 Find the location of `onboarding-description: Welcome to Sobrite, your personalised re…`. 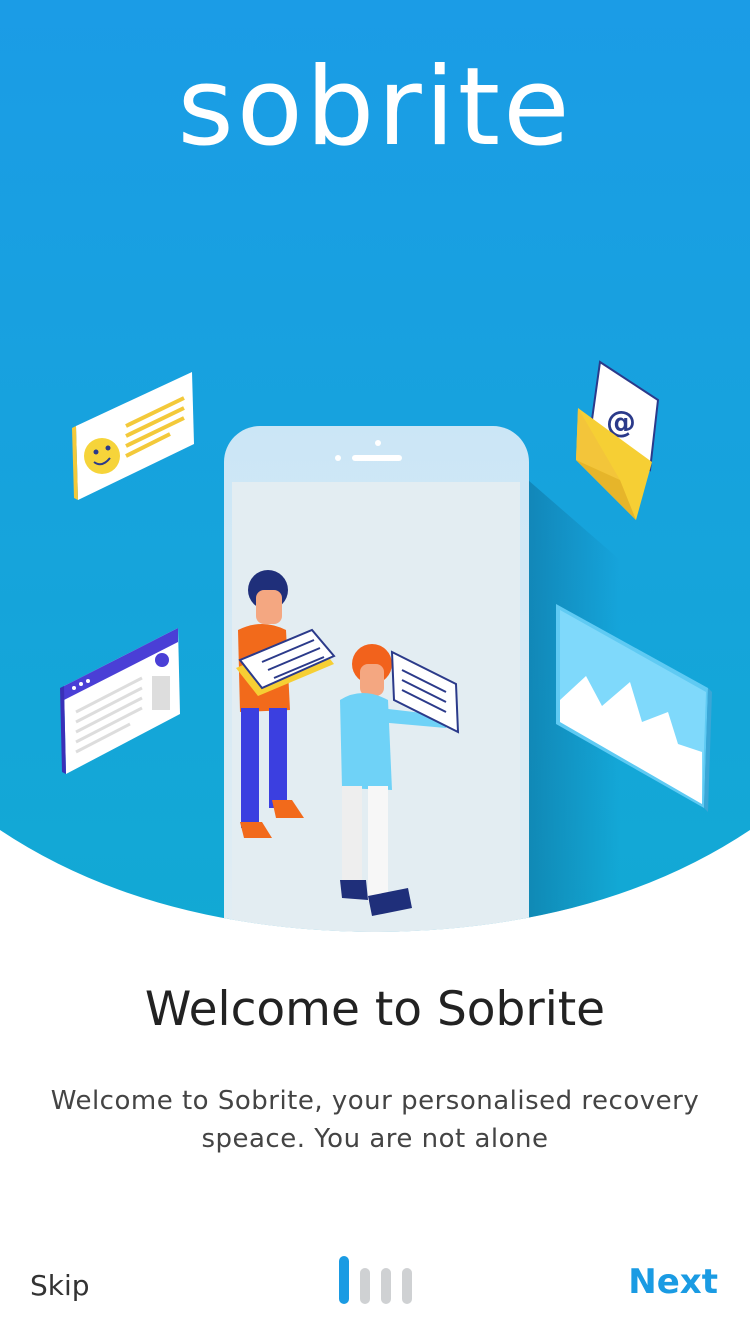

onboarding-description: Welcome to Sobrite, your personalised re… is located at coordinates (375, 1120).